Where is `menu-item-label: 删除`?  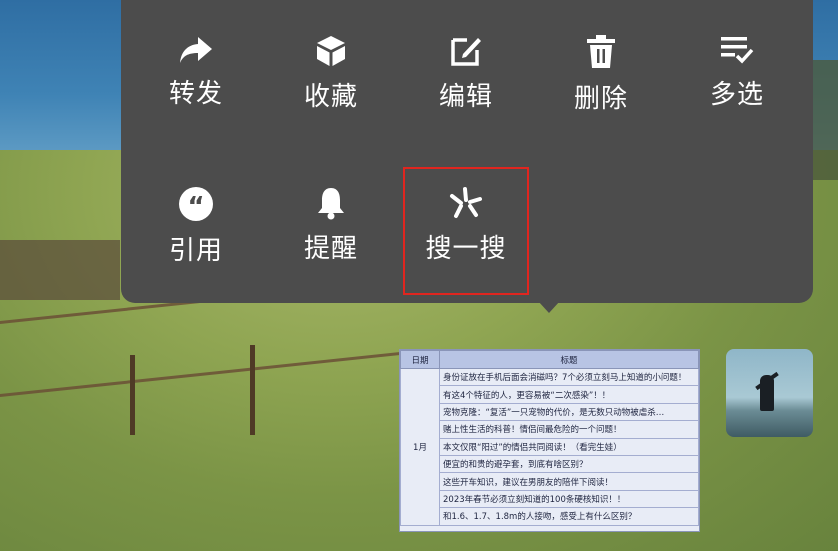 menu-item-label: 删除 is located at coordinates (600, 99).